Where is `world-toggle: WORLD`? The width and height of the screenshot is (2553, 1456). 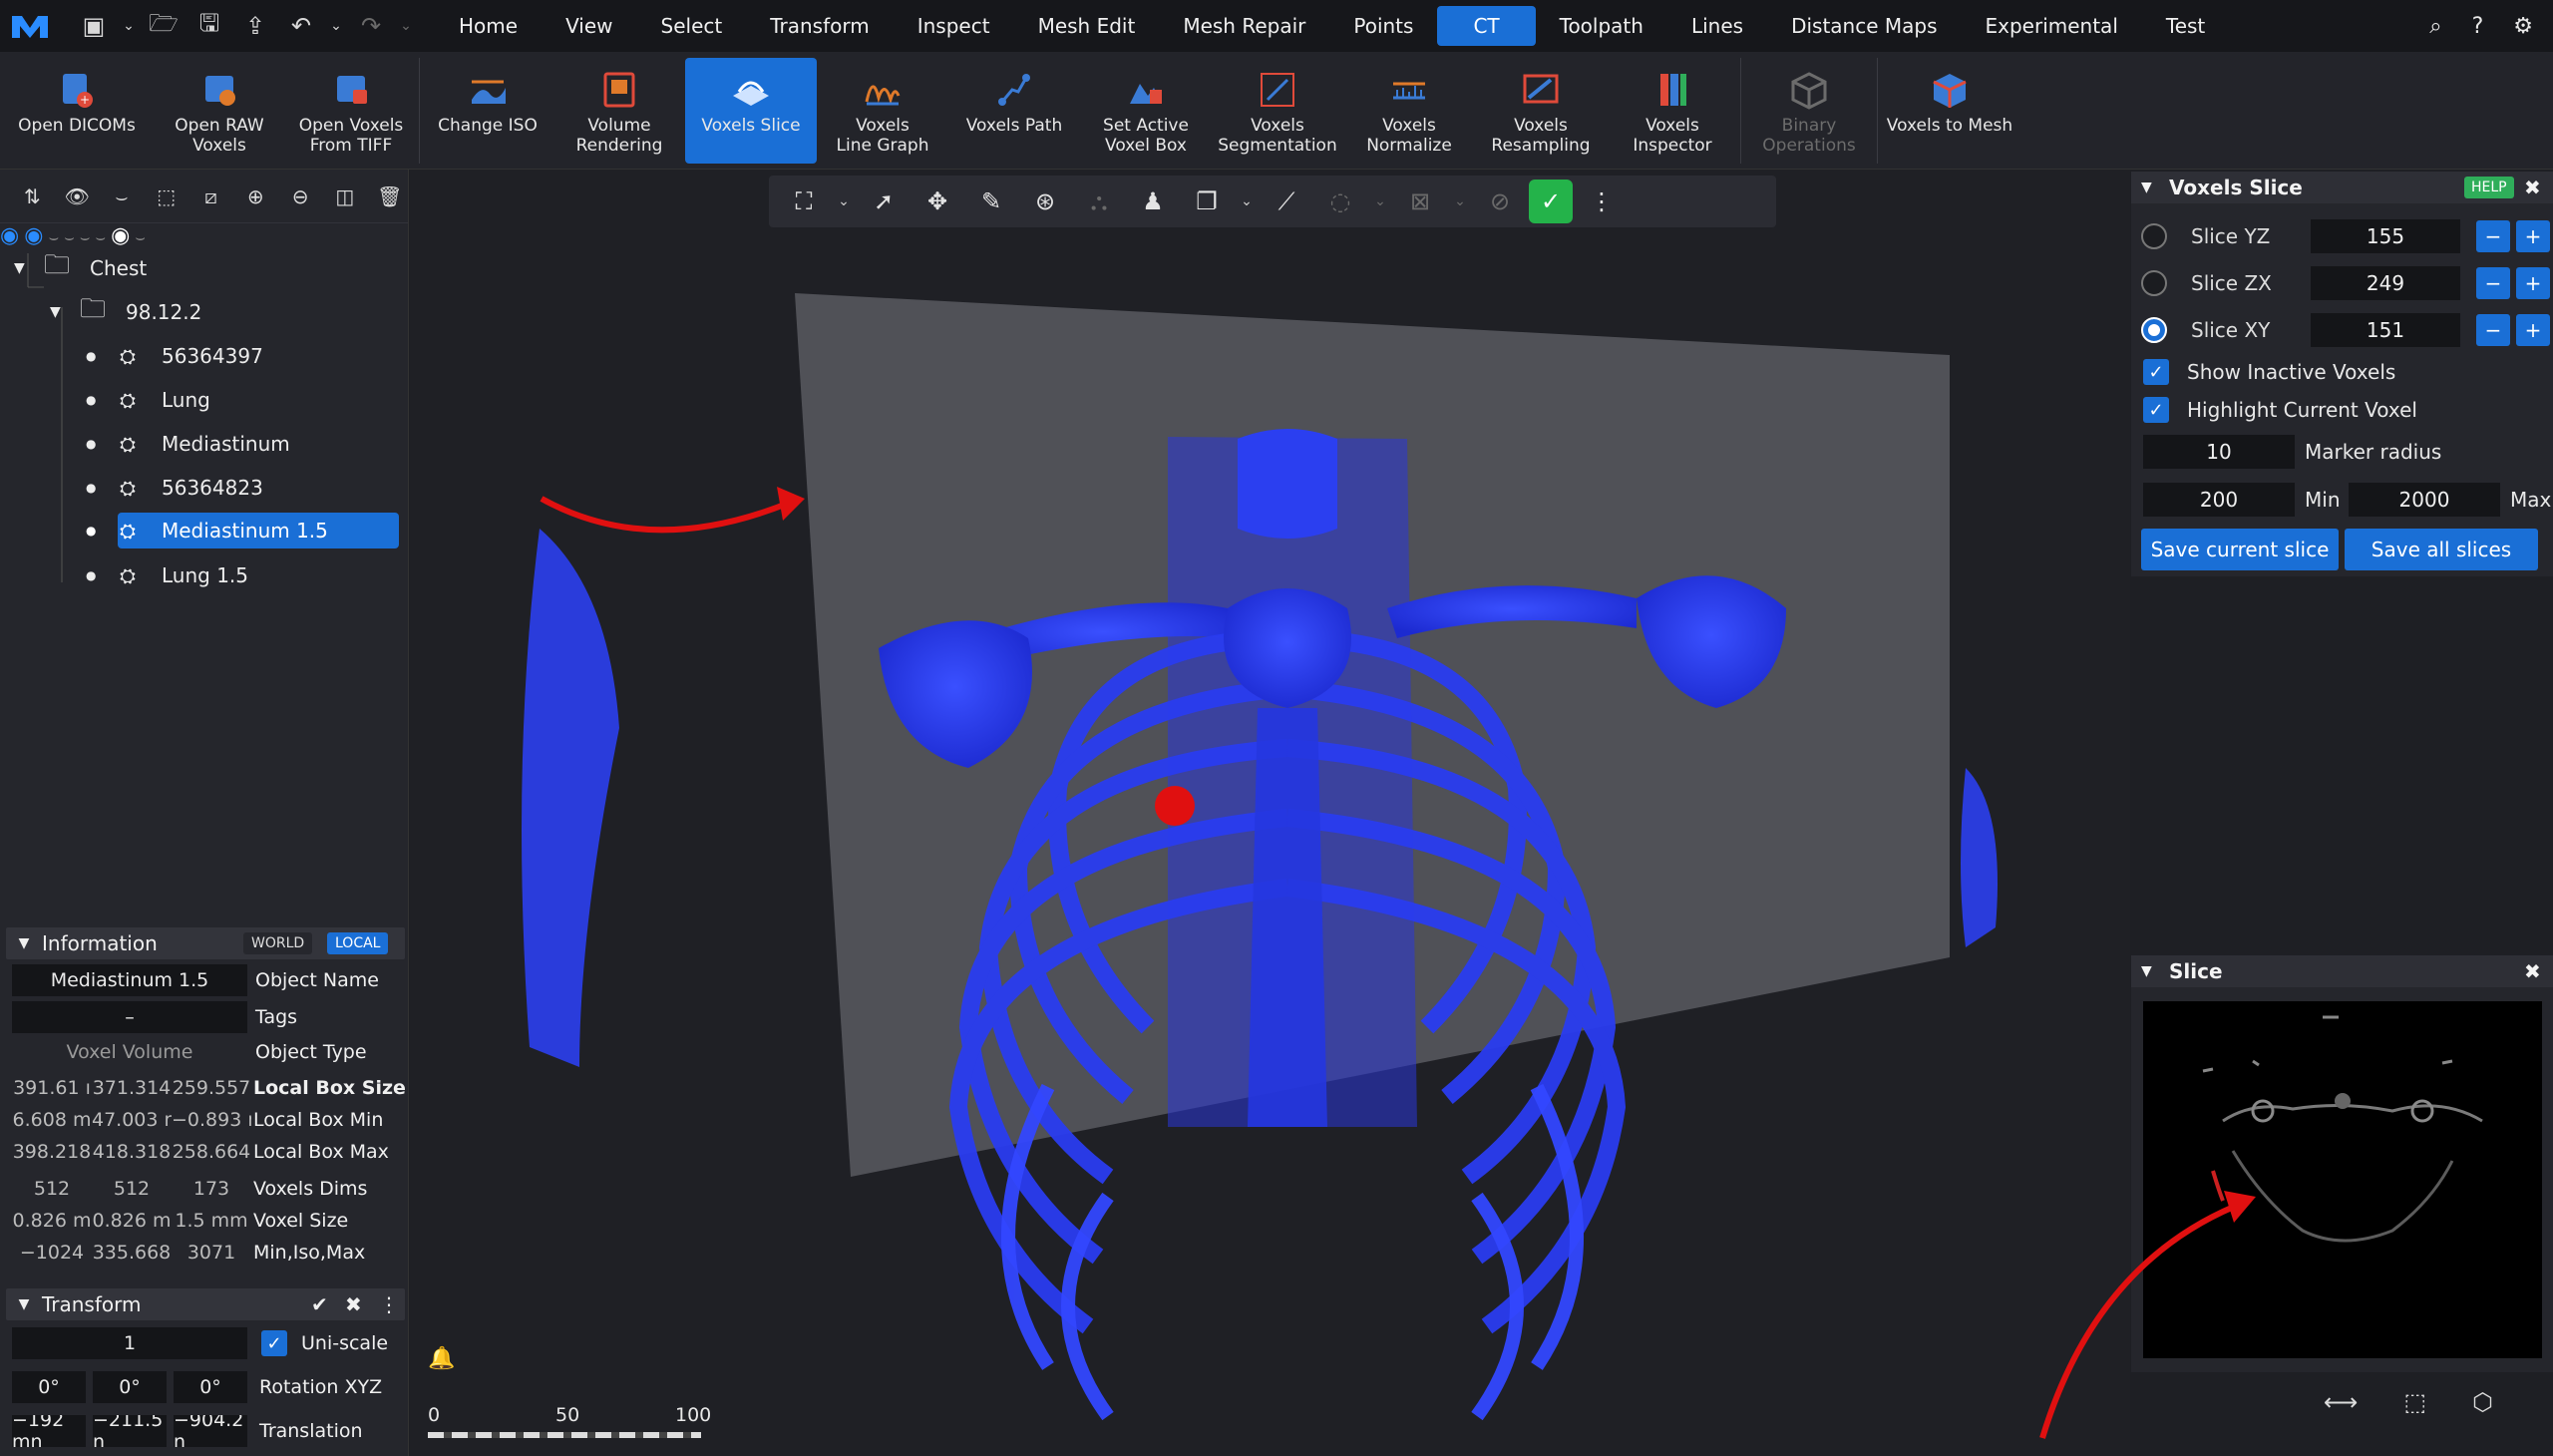 world-toggle: WORLD is located at coordinates (278, 943).